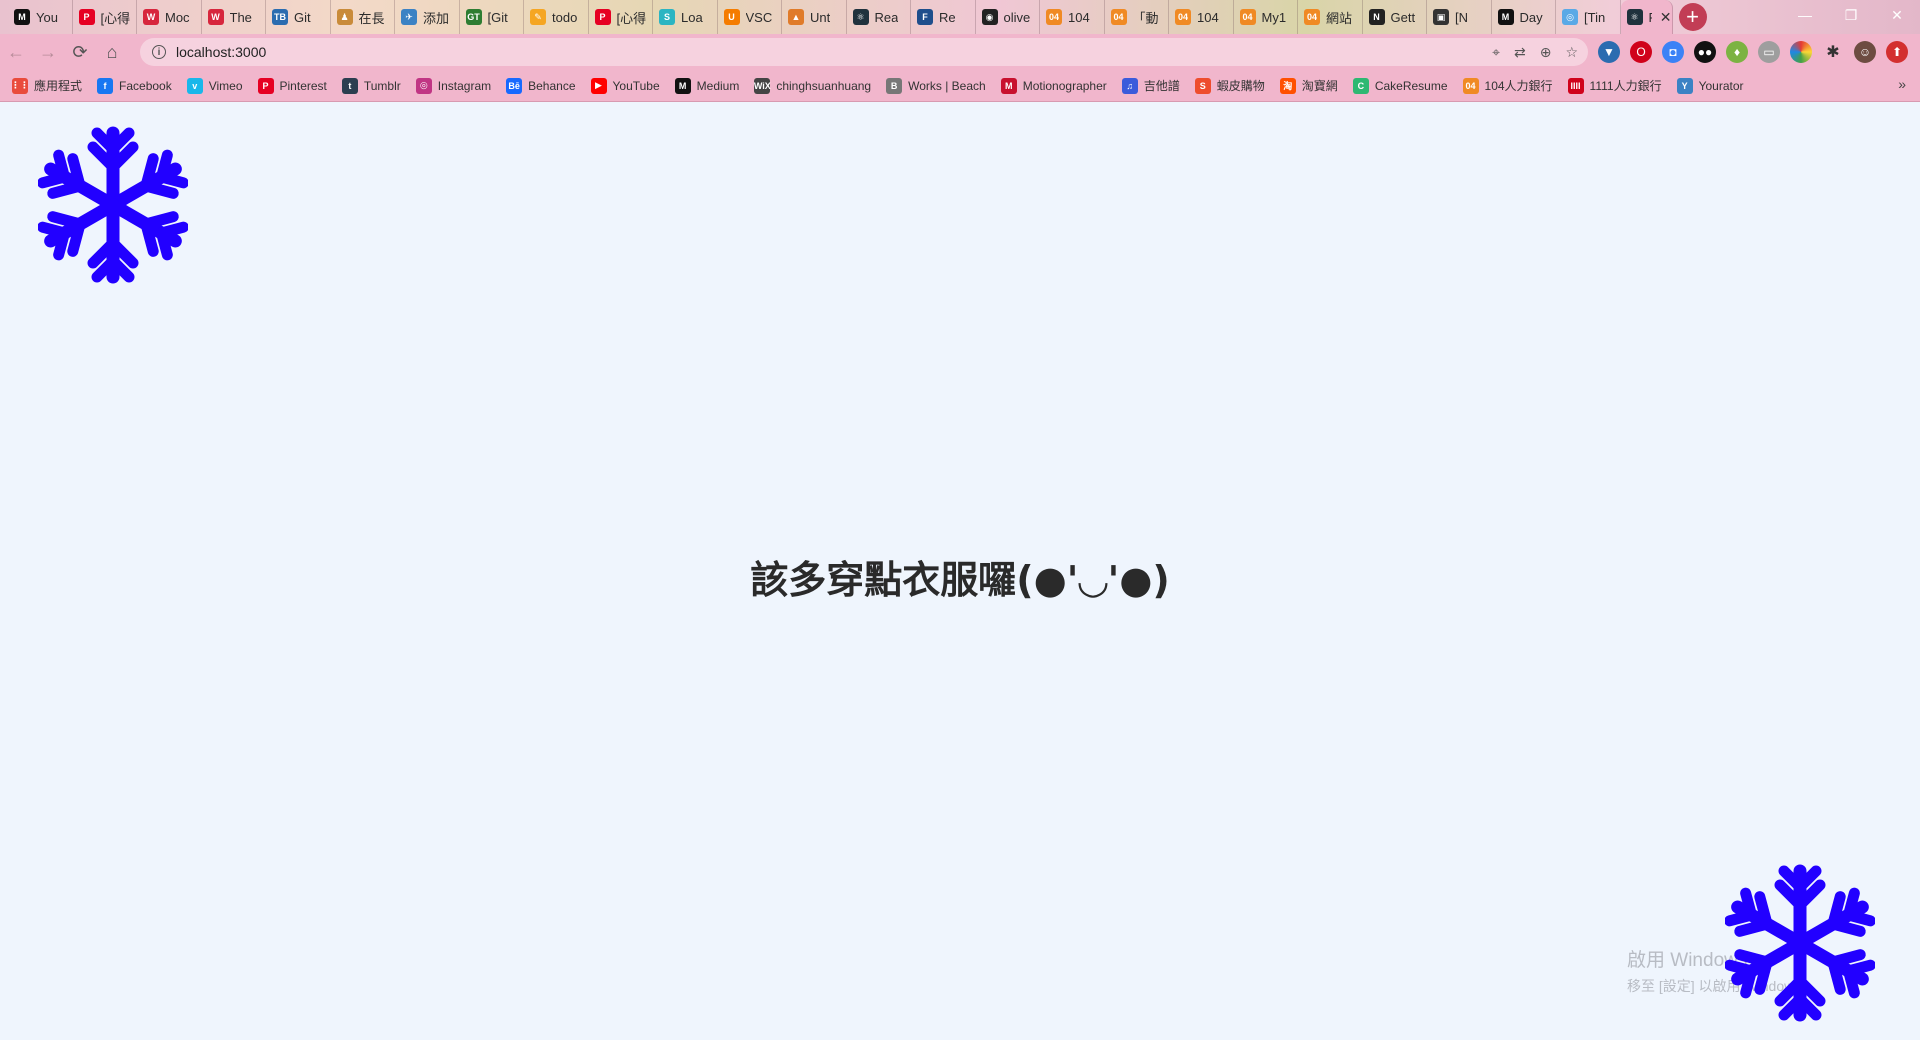  What do you see at coordinates (427, 17) in the screenshot?
I see `browser-tab: ✈ 添加` at bounding box center [427, 17].